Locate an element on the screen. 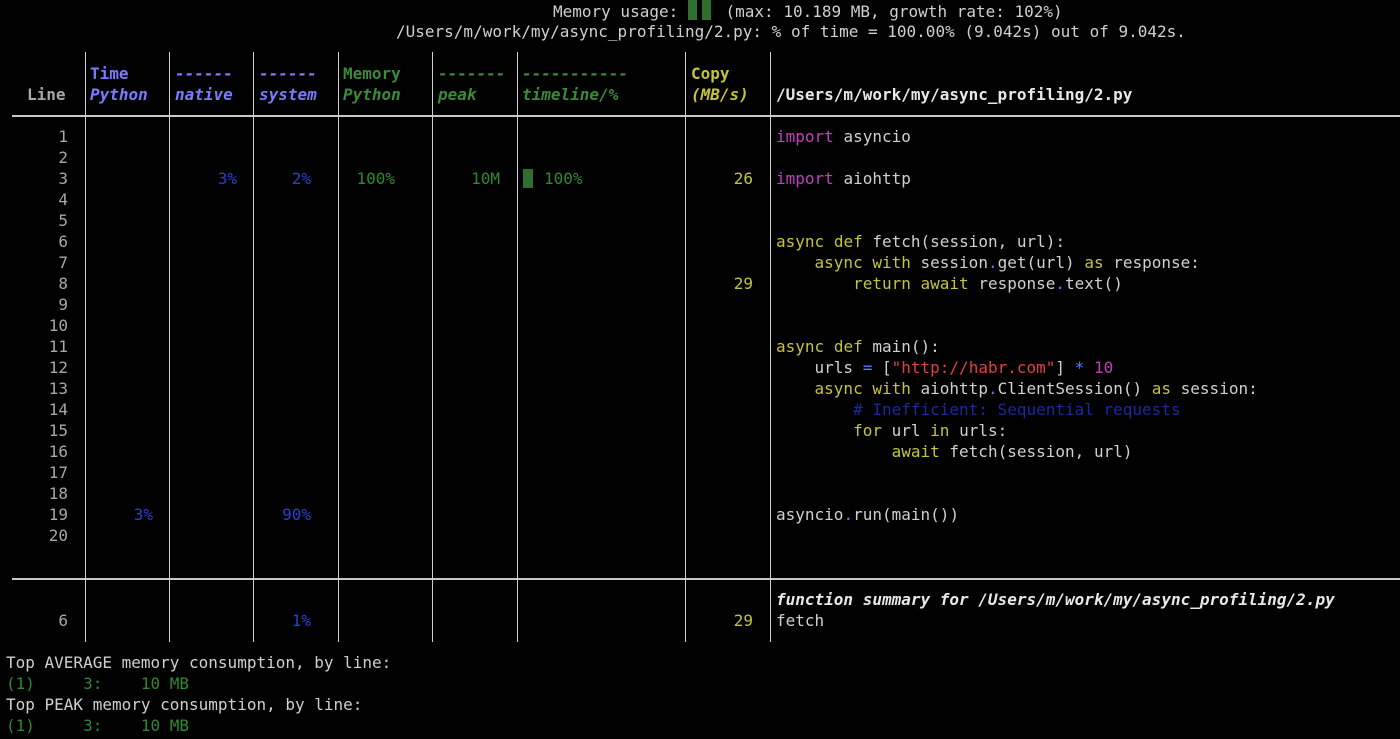 The width and height of the screenshot is (1400, 739). summary-line-number: 6 is located at coordinates (63, 620).